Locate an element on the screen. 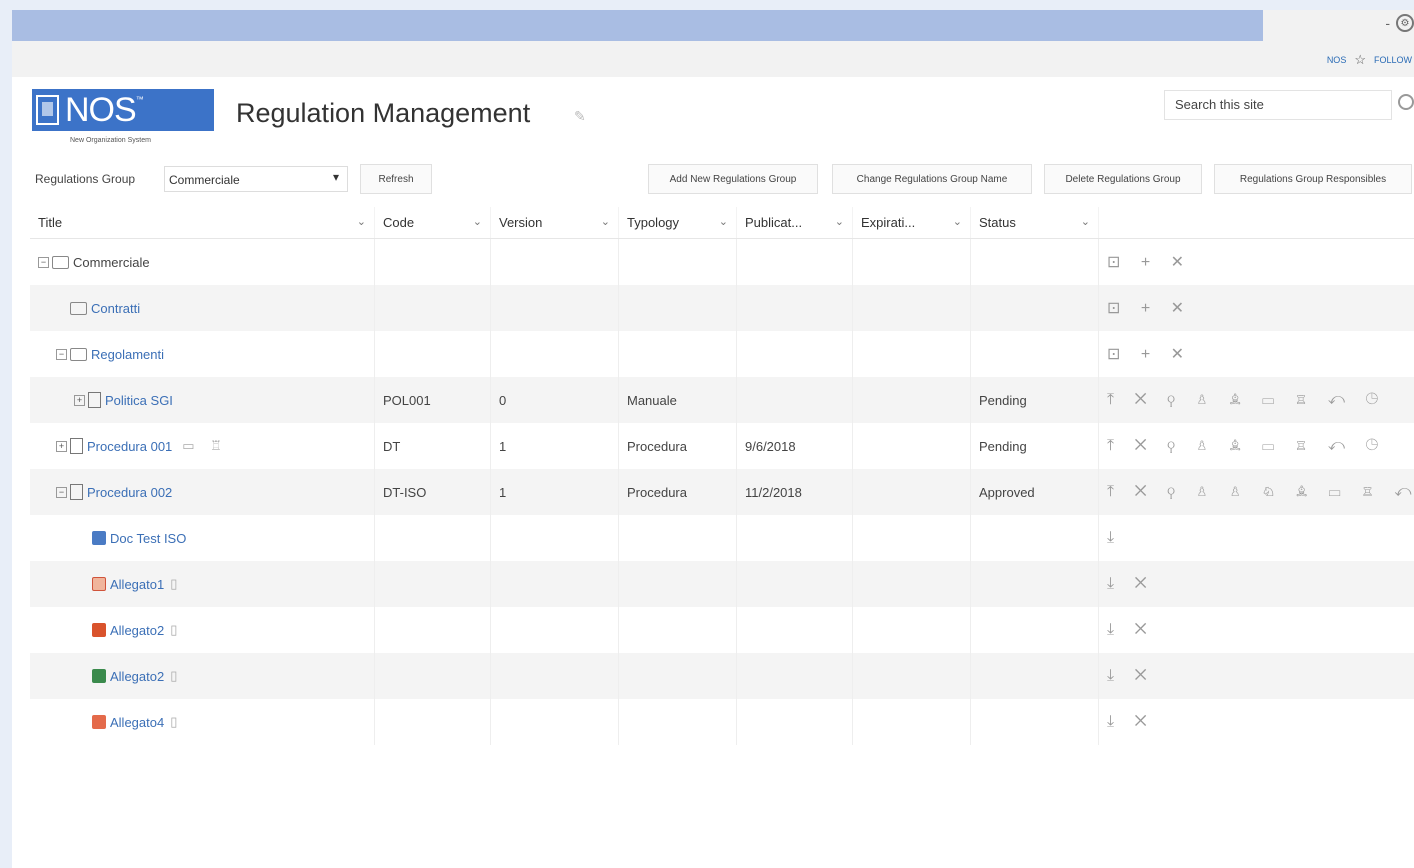  row-title: Regolamenti is located at coordinates (127, 354).